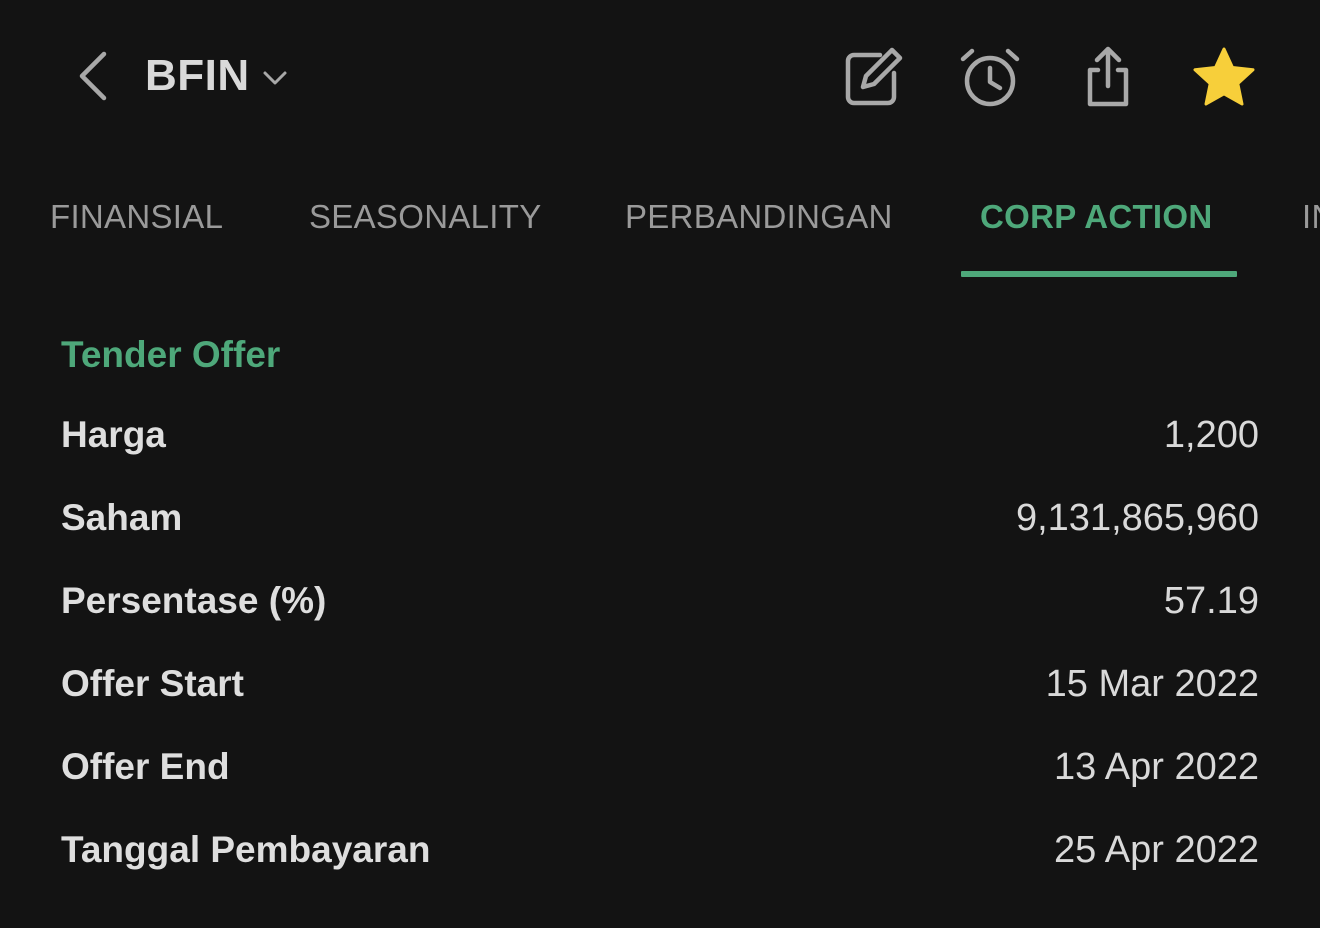 This screenshot has height=928, width=1320. I want to click on ticker-symbol: BFIN, so click(197, 75).